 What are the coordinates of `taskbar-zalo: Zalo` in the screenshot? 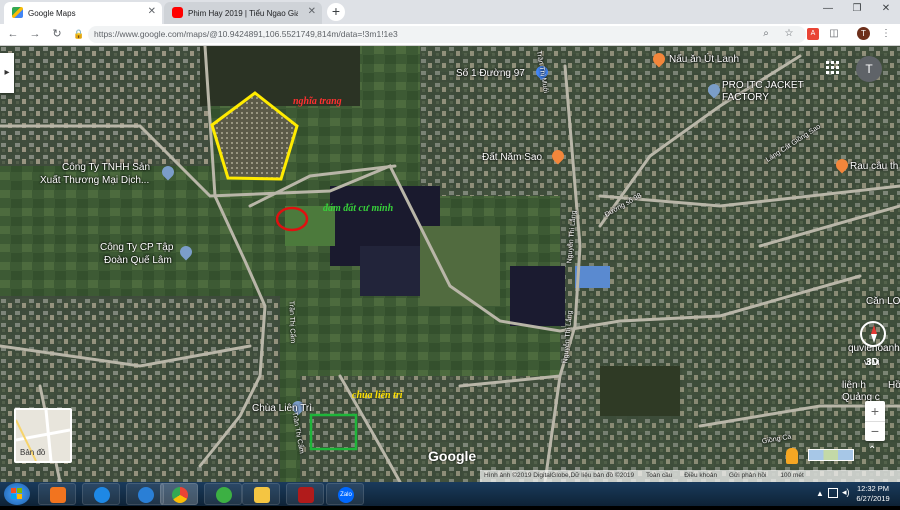 It's located at (345, 494).